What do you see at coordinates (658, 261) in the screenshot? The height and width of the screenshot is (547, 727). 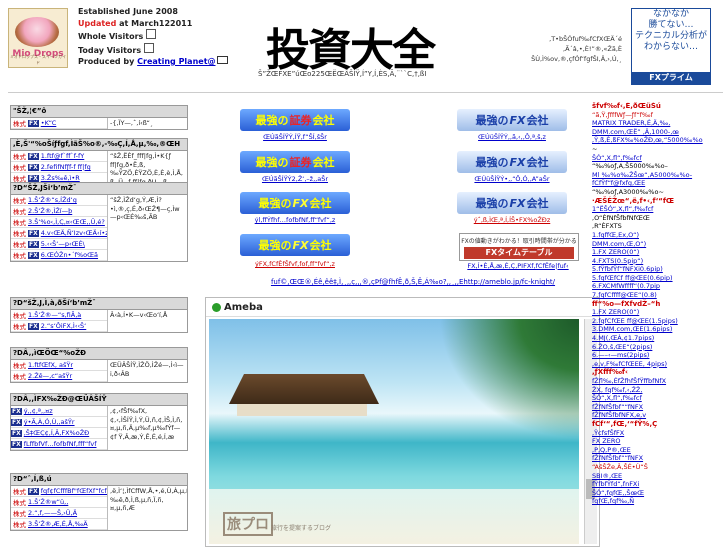 I see `ranking-link: 4.FXTS(0.5pip“)` at bounding box center [658, 261].